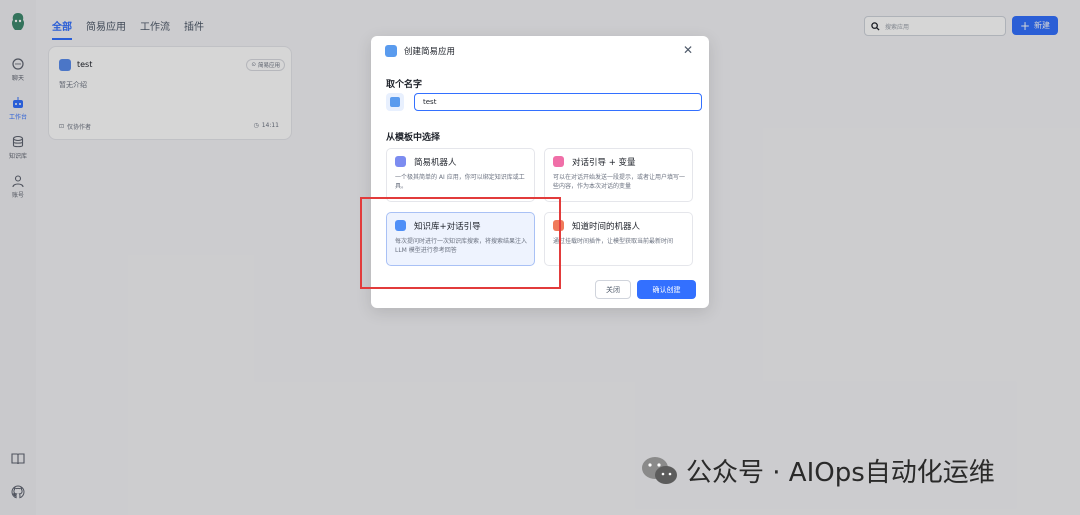 The height and width of the screenshot is (515, 1080). Describe the element at coordinates (413, 138) in the screenshot. I see `template-label: 从模板中选择` at that location.